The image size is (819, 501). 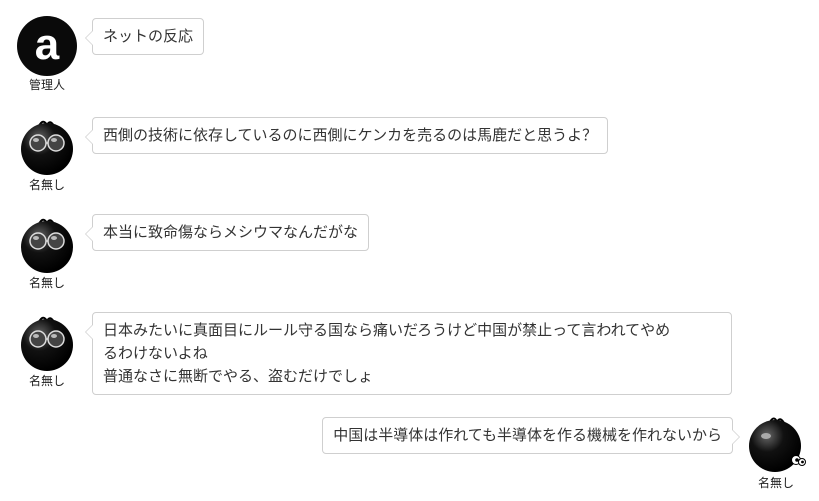 I want to click on message-bubble: 本当に致命傷ならメシウマなんだがな, so click(x=227, y=232).